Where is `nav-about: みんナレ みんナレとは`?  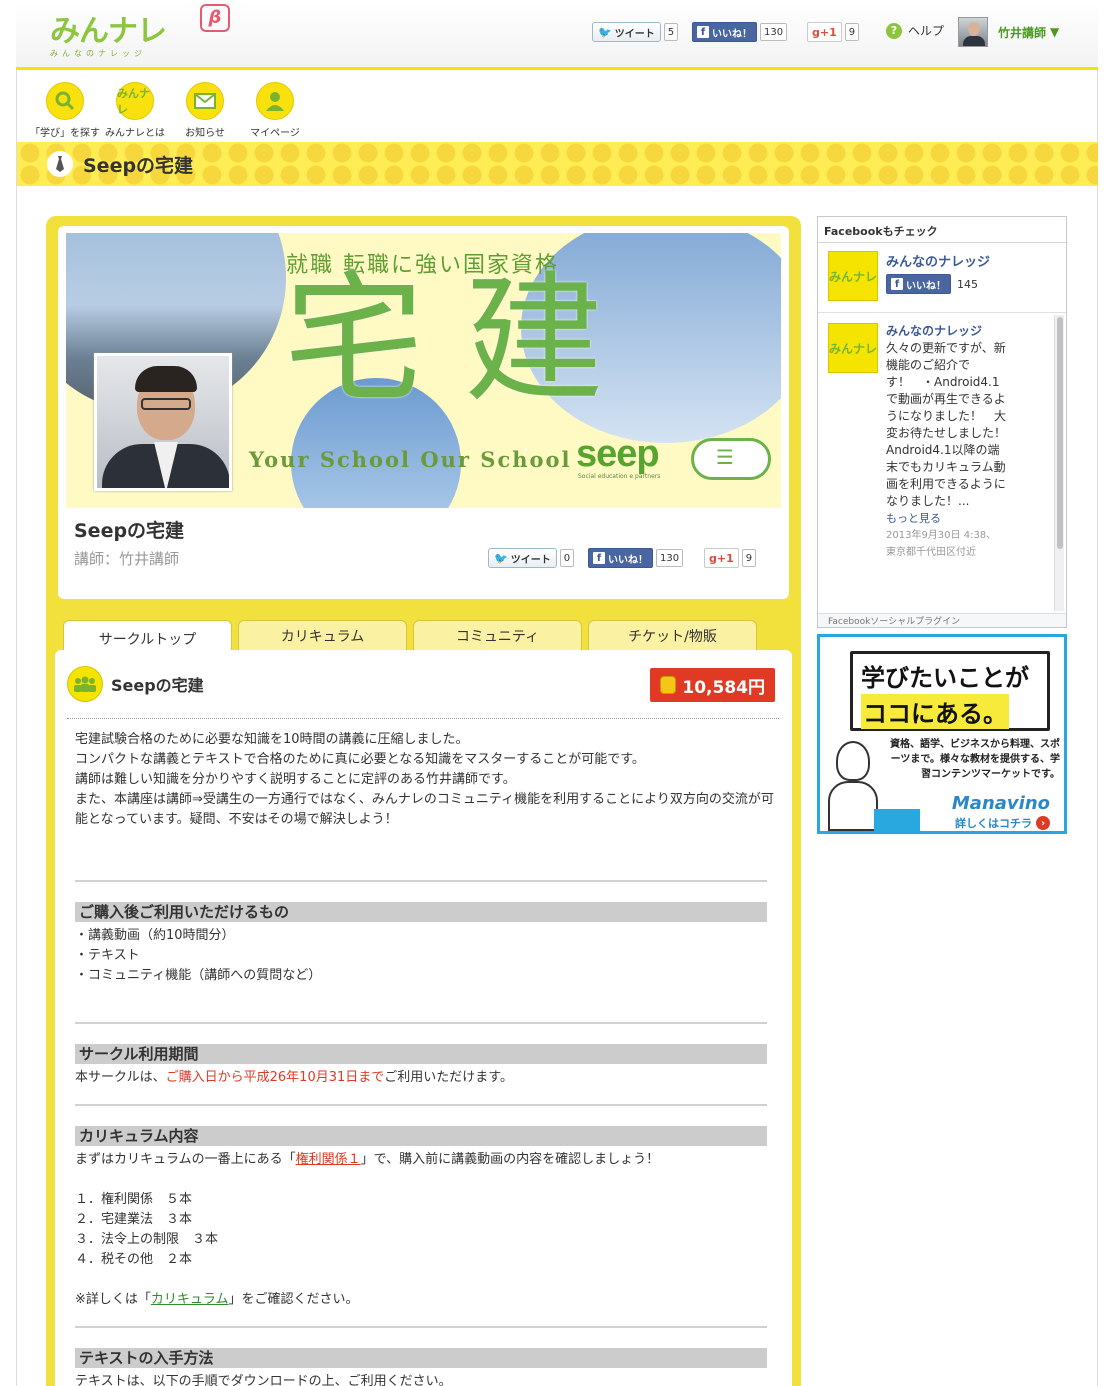 nav-about: みんナレ みんナレとは is located at coordinates (135, 110).